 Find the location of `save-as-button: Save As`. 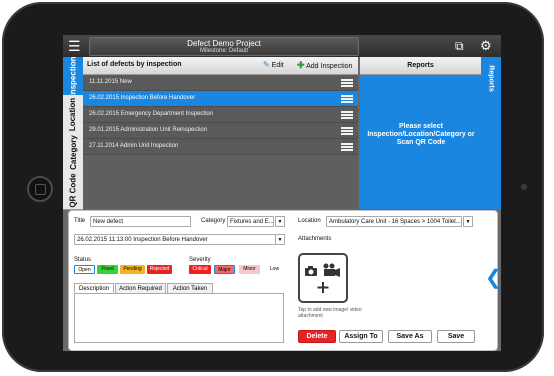

save-as-button: Save As is located at coordinates (410, 336).